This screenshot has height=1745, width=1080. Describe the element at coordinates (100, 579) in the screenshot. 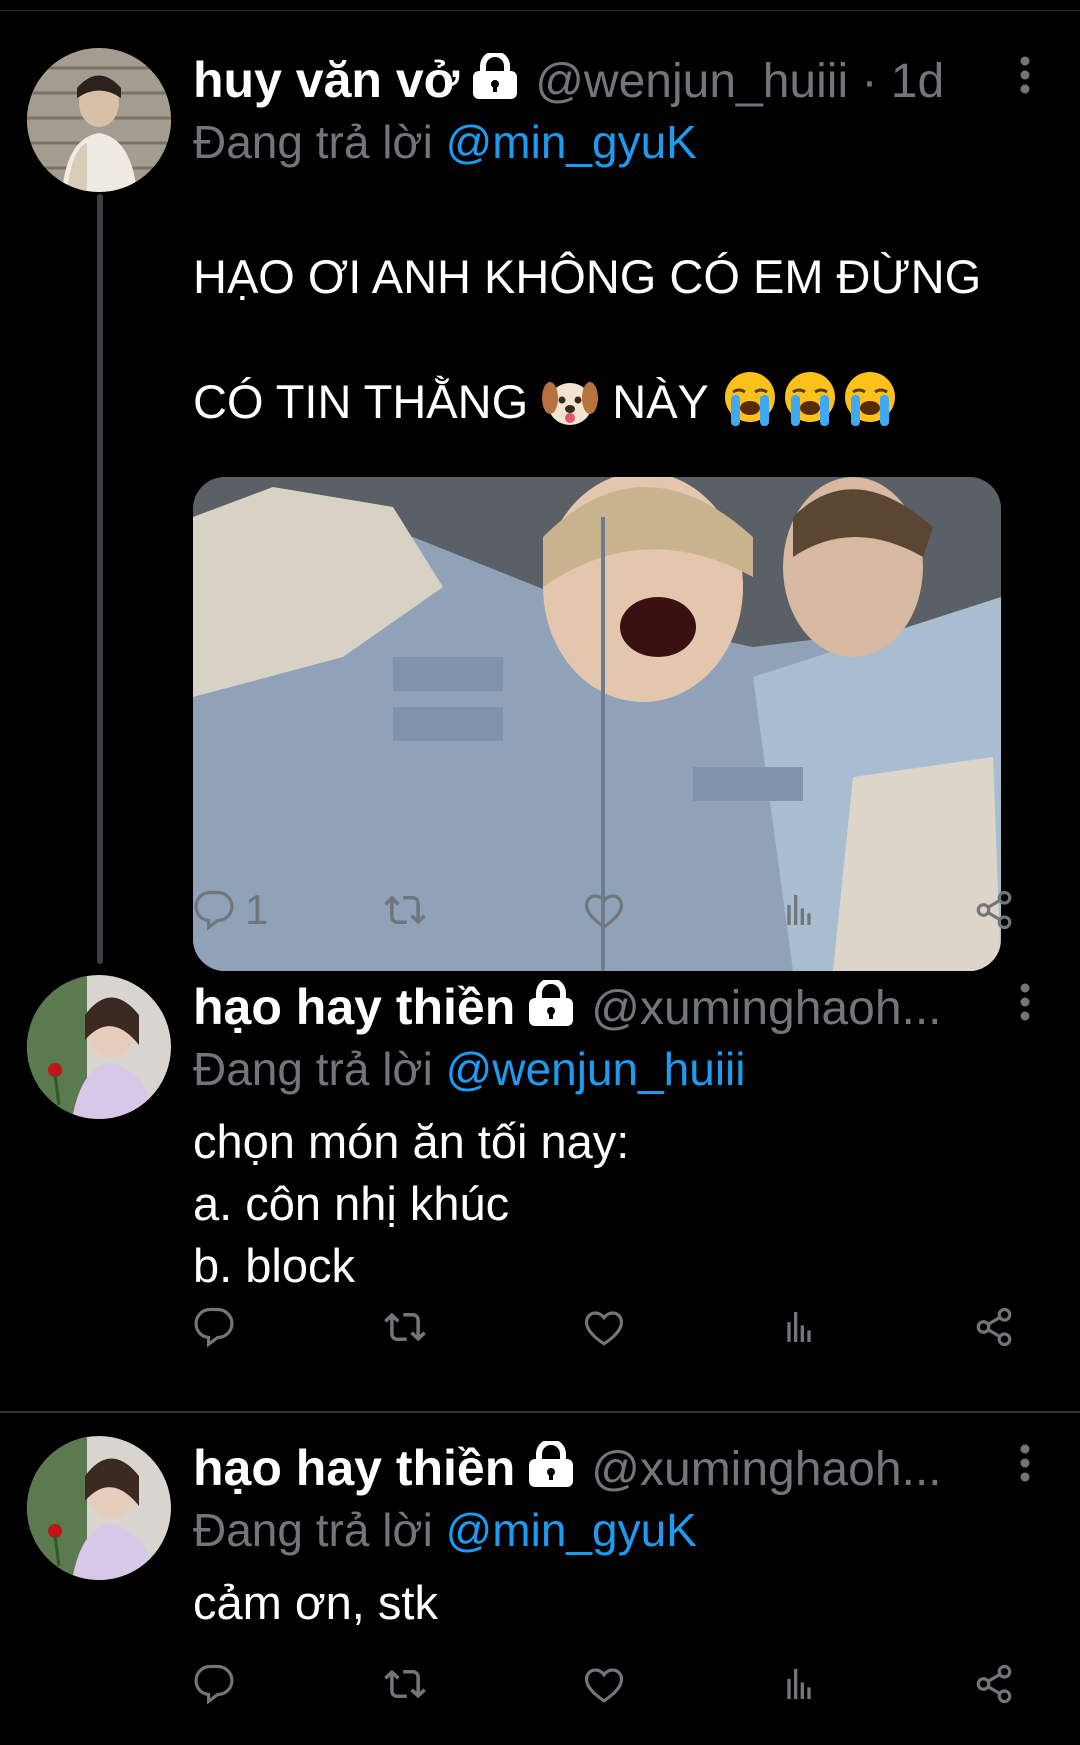

I see `thread-line` at that location.